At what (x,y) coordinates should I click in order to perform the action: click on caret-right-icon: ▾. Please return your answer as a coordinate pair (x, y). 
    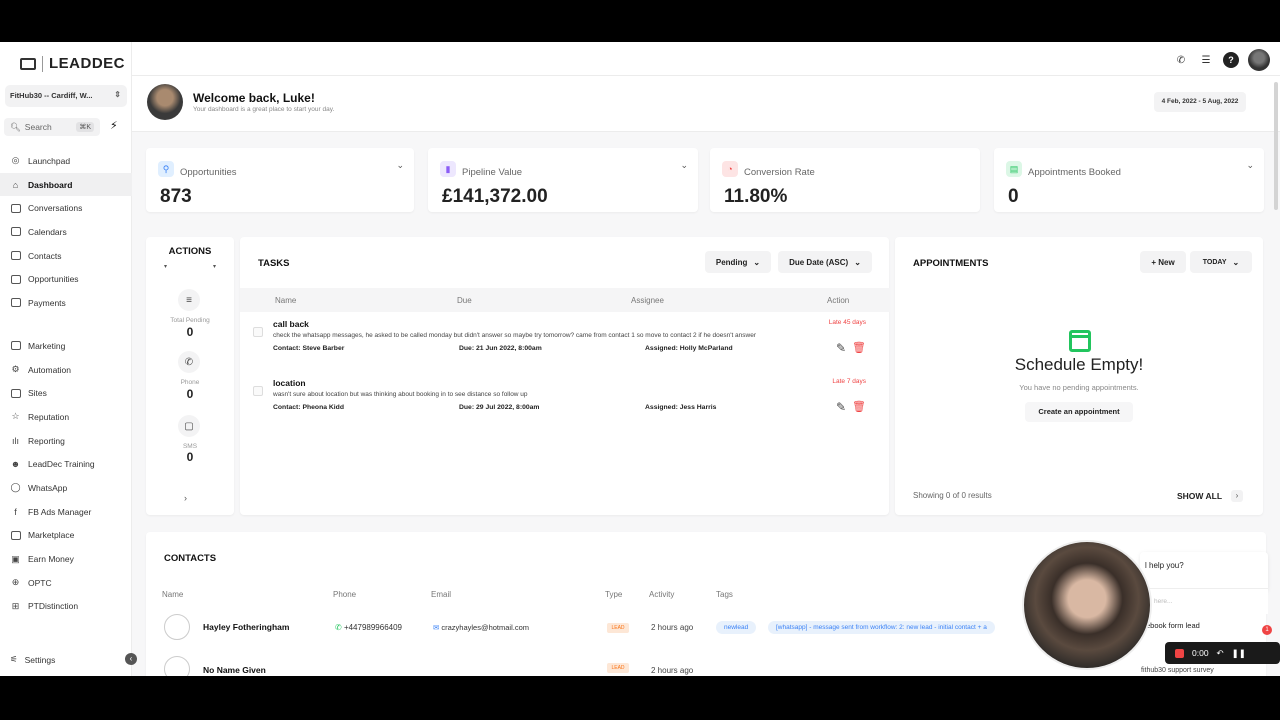
    Looking at the image, I should click on (214, 266).